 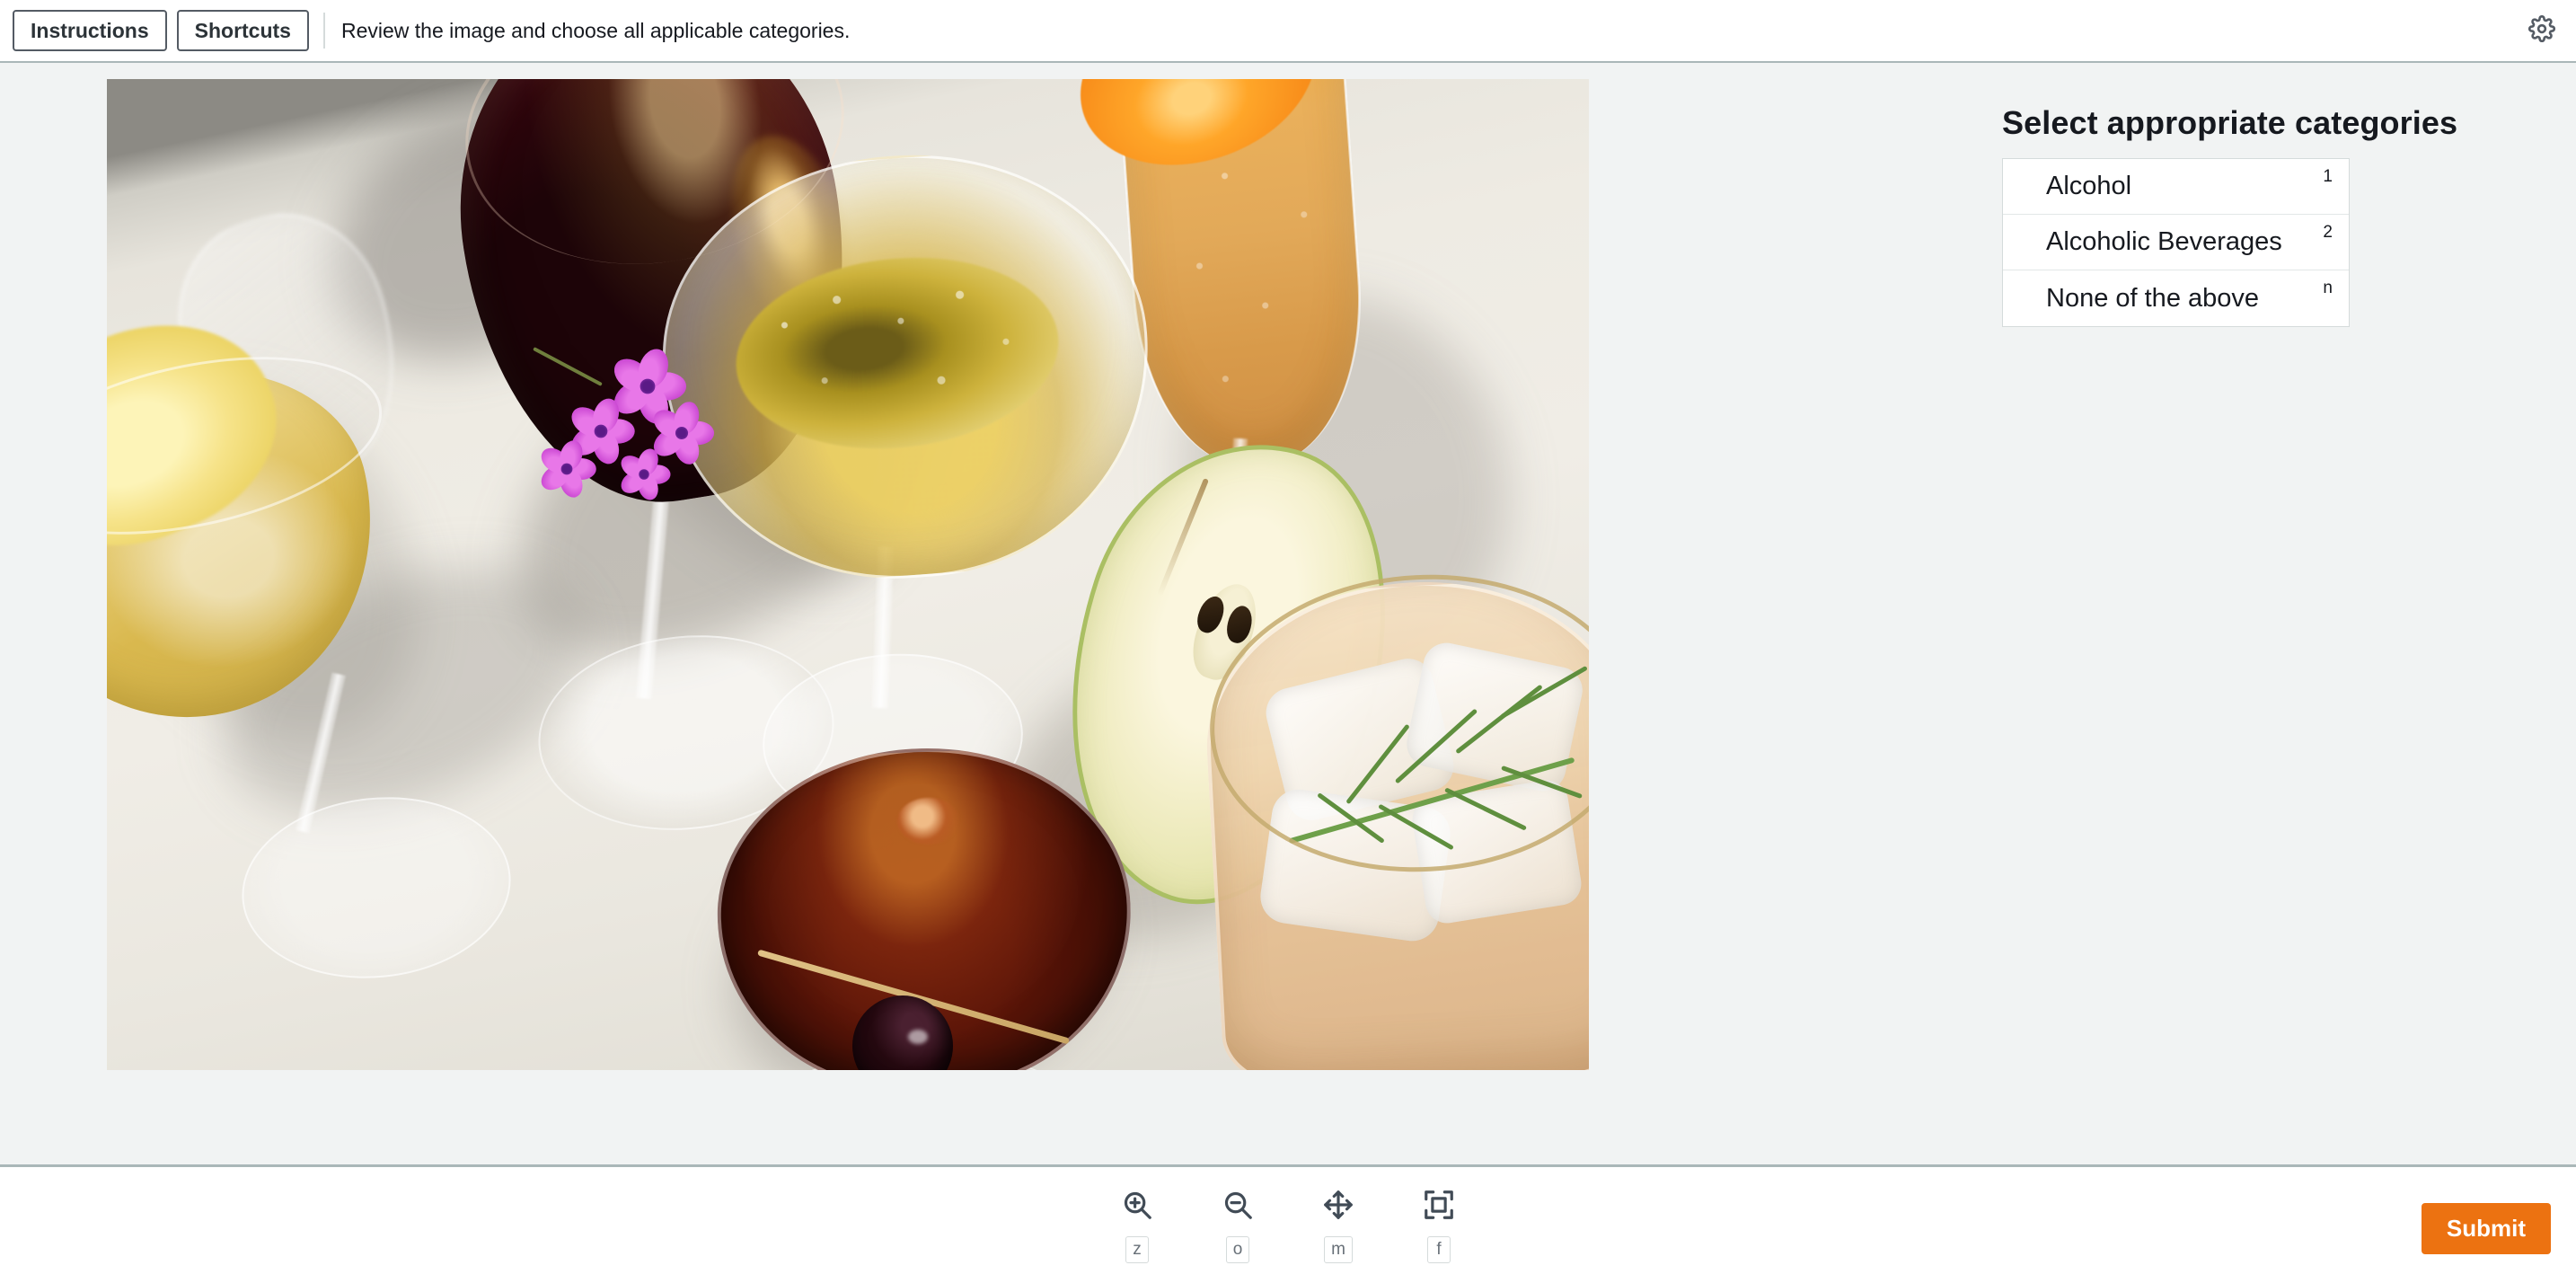 What do you see at coordinates (1439, 1204) in the screenshot?
I see `fit-to-screen-icon` at bounding box center [1439, 1204].